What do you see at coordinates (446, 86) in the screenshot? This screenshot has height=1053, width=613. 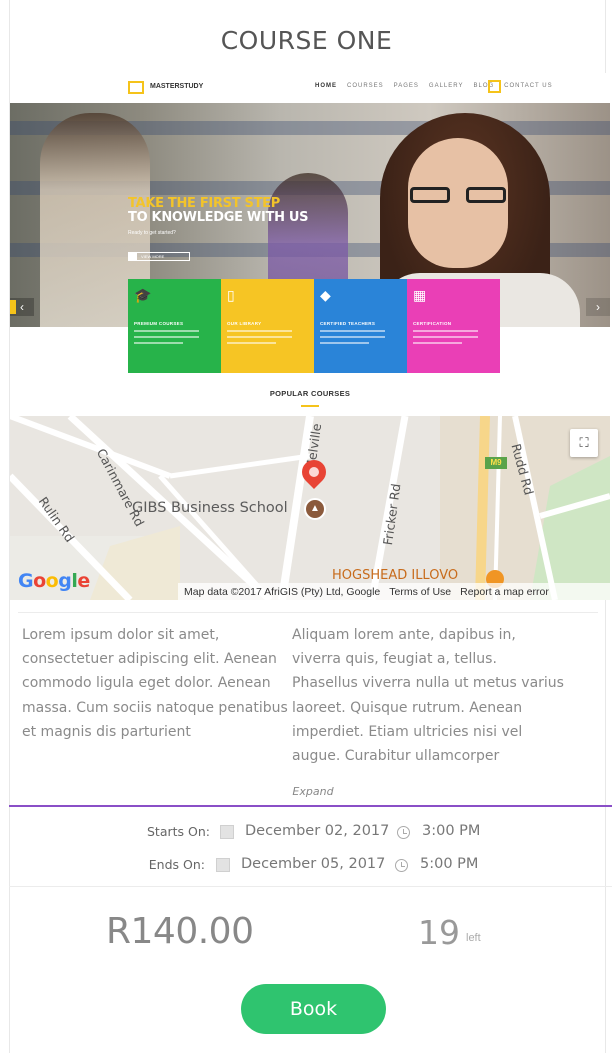 I see `preview-menu-item: GALLERY` at bounding box center [446, 86].